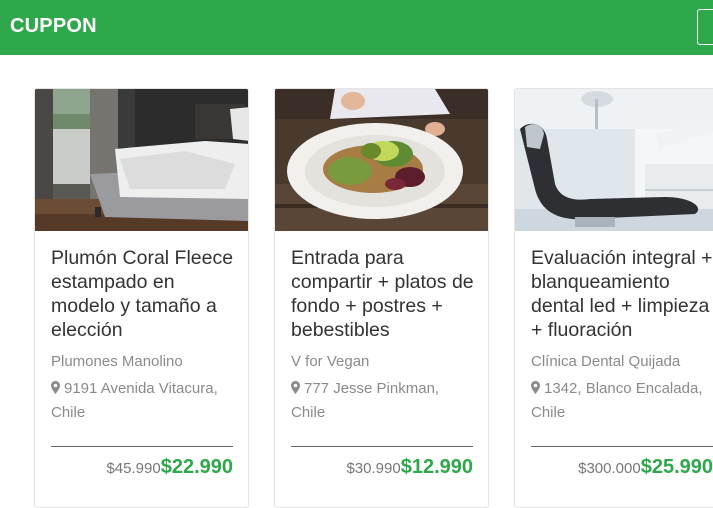 The height and width of the screenshot is (508, 713). Describe the element at coordinates (196, 467) in the screenshot. I see `new-price: $22.990` at that location.